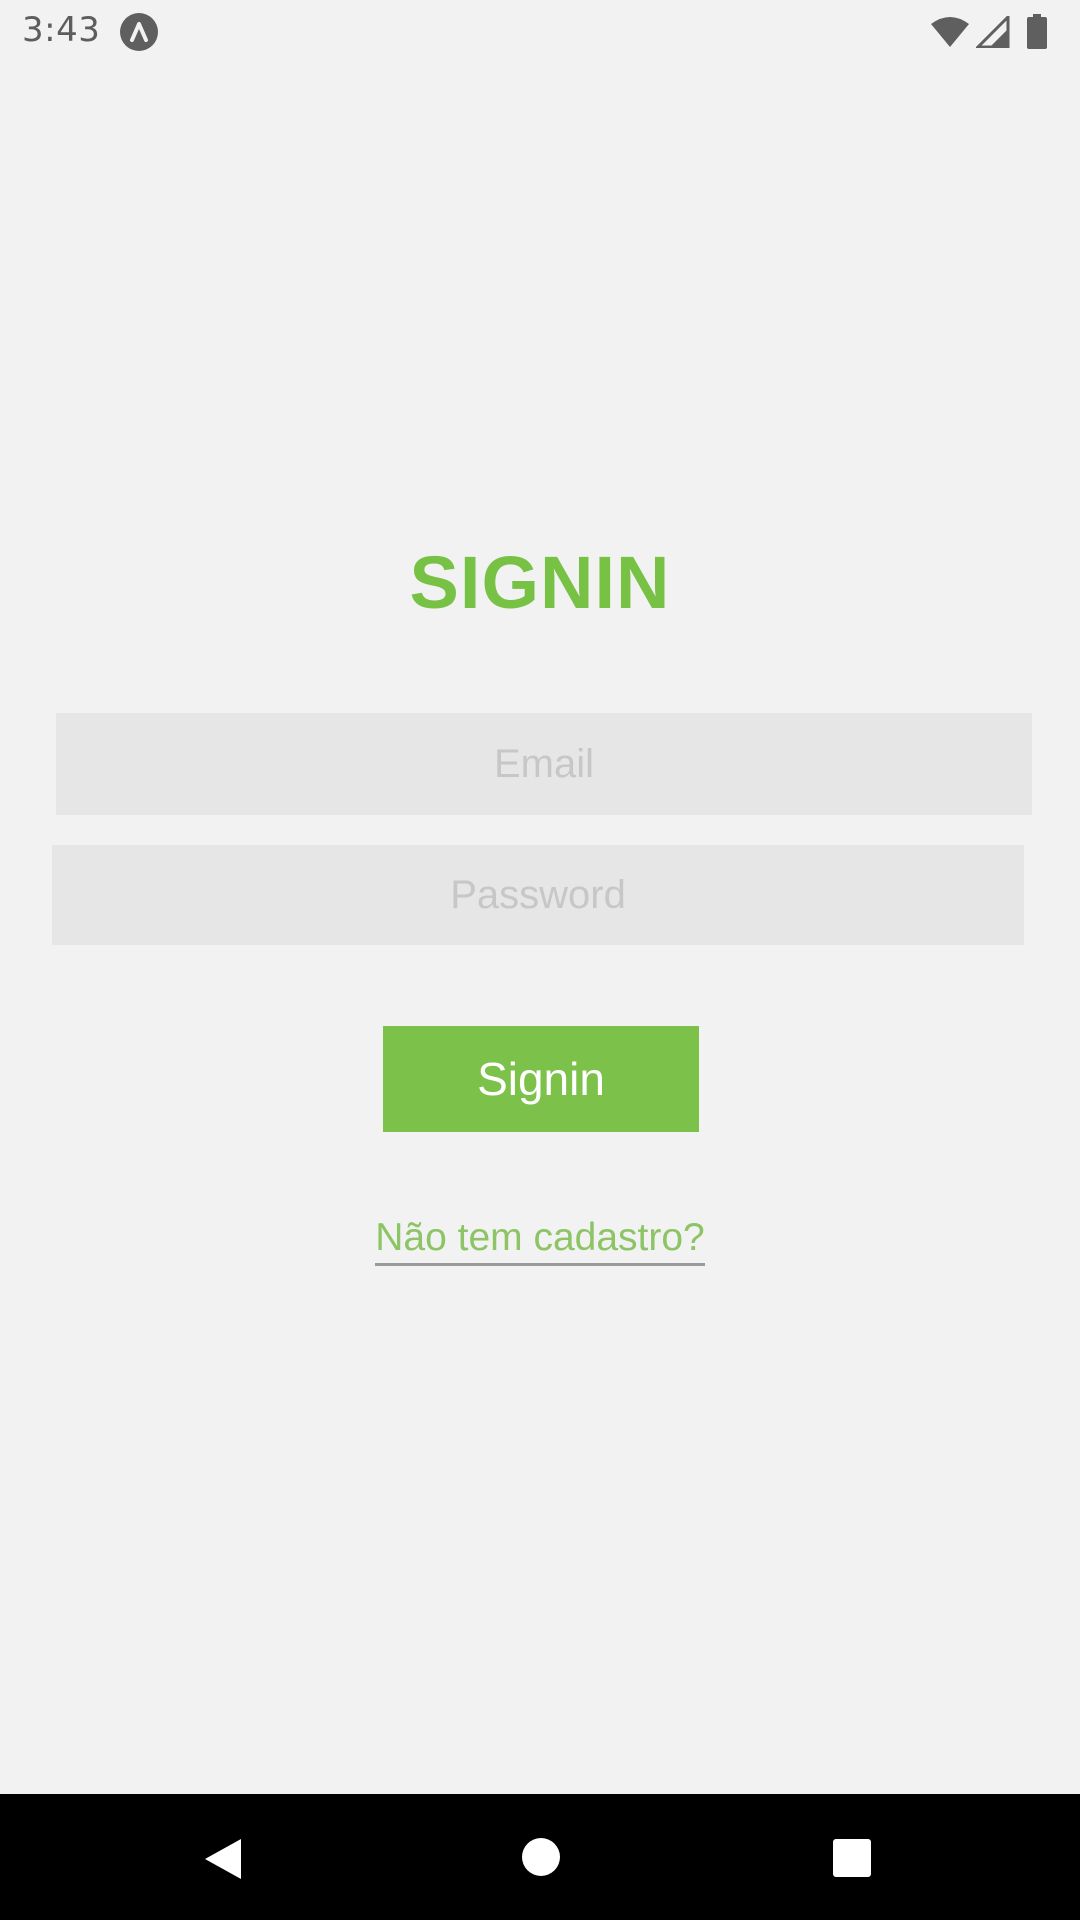 The image size is (1080, 1920). I want to click on status-time: 3:43, so click(61, 30).